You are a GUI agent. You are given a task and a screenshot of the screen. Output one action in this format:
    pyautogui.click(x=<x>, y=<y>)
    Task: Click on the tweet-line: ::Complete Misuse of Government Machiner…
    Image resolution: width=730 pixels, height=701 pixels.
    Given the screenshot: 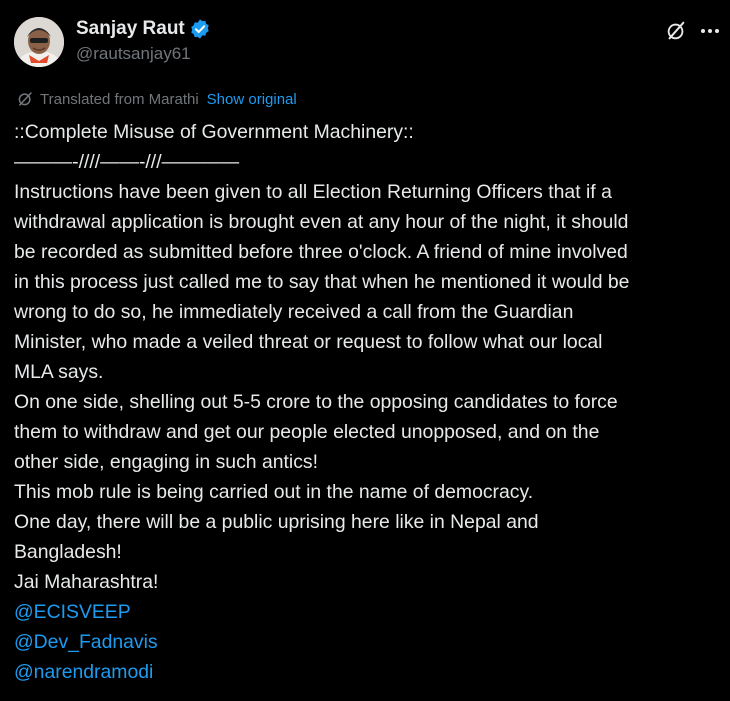 What is the action you would take?
    pyautogui.click(x=214, y=132)
    